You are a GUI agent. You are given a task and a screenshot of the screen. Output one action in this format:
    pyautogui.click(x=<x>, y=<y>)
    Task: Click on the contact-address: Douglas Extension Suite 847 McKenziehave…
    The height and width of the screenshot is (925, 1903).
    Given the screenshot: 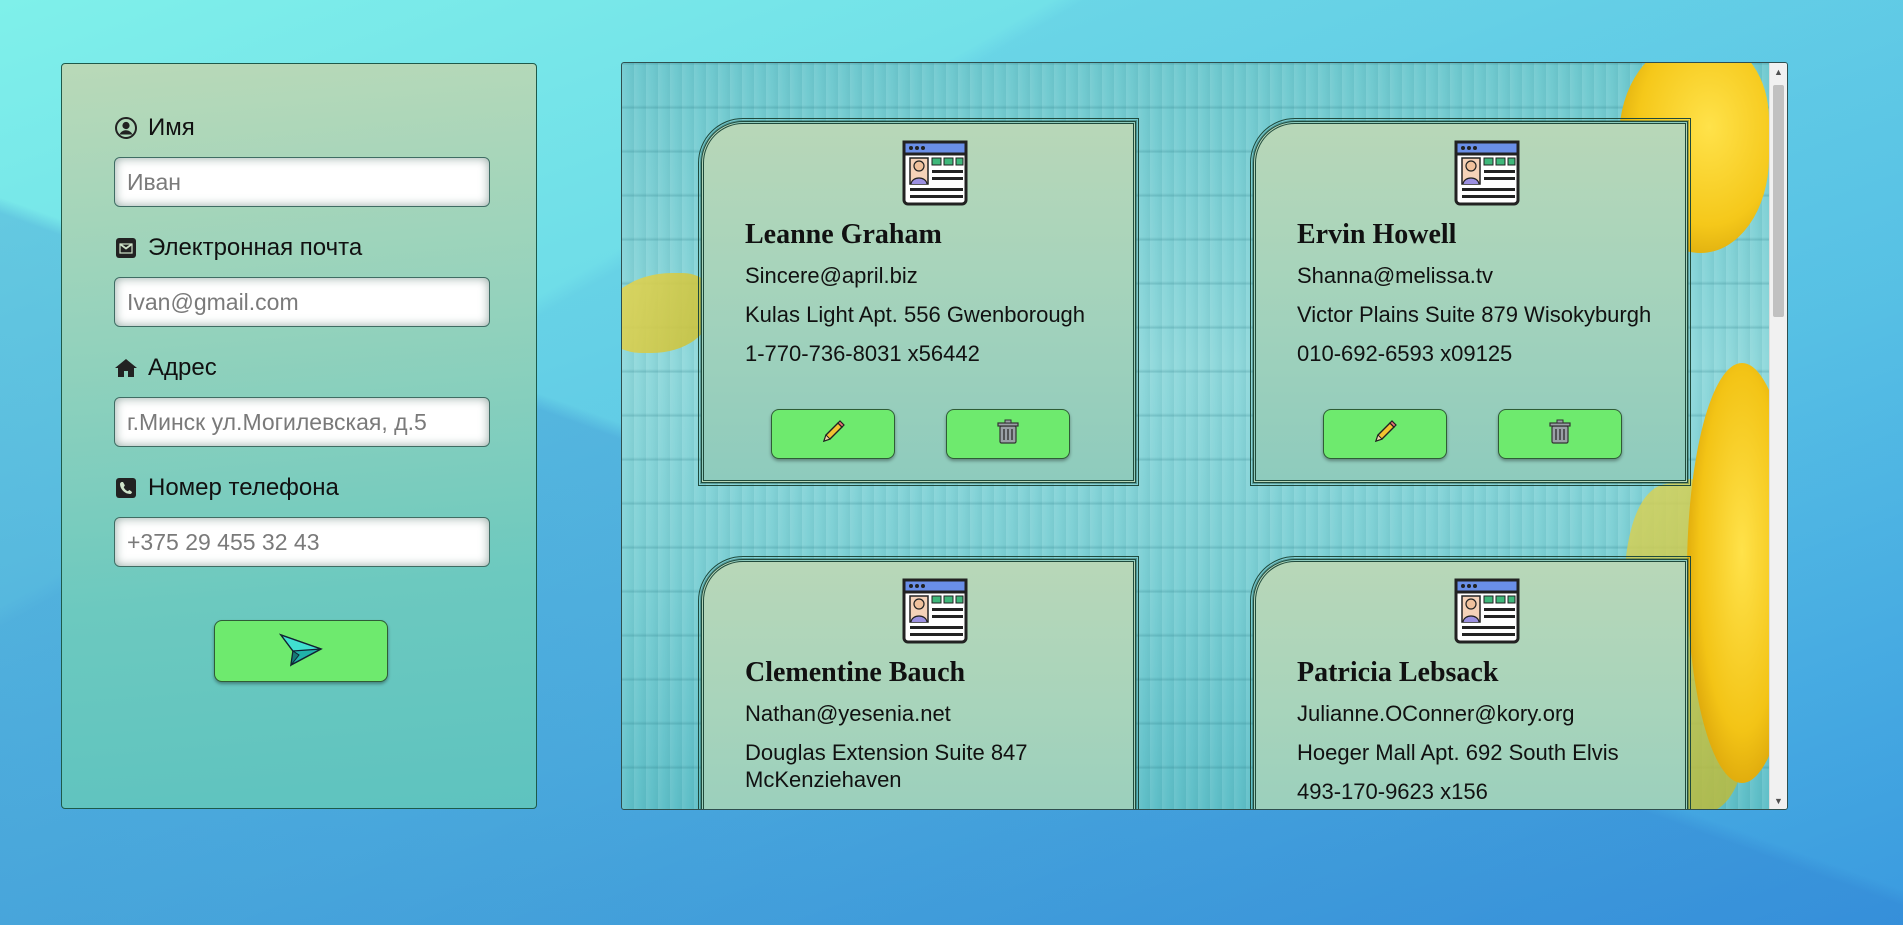 What is the action you would take?
    pyautogui.click(x=886, y=766)
    